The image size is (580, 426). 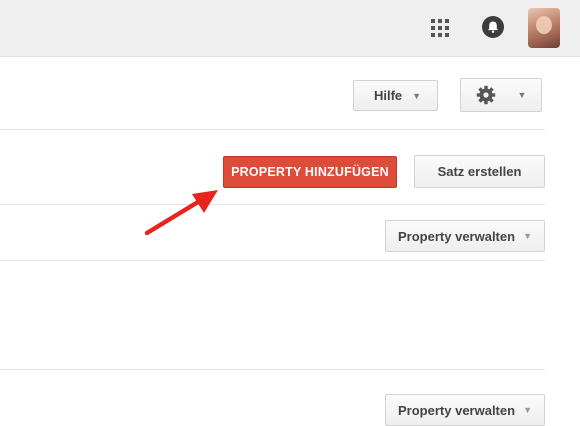 What do you see at coordinates (493, 27) in the screenshot?
I see `notifications-icon` at bounding box center [493, 27].